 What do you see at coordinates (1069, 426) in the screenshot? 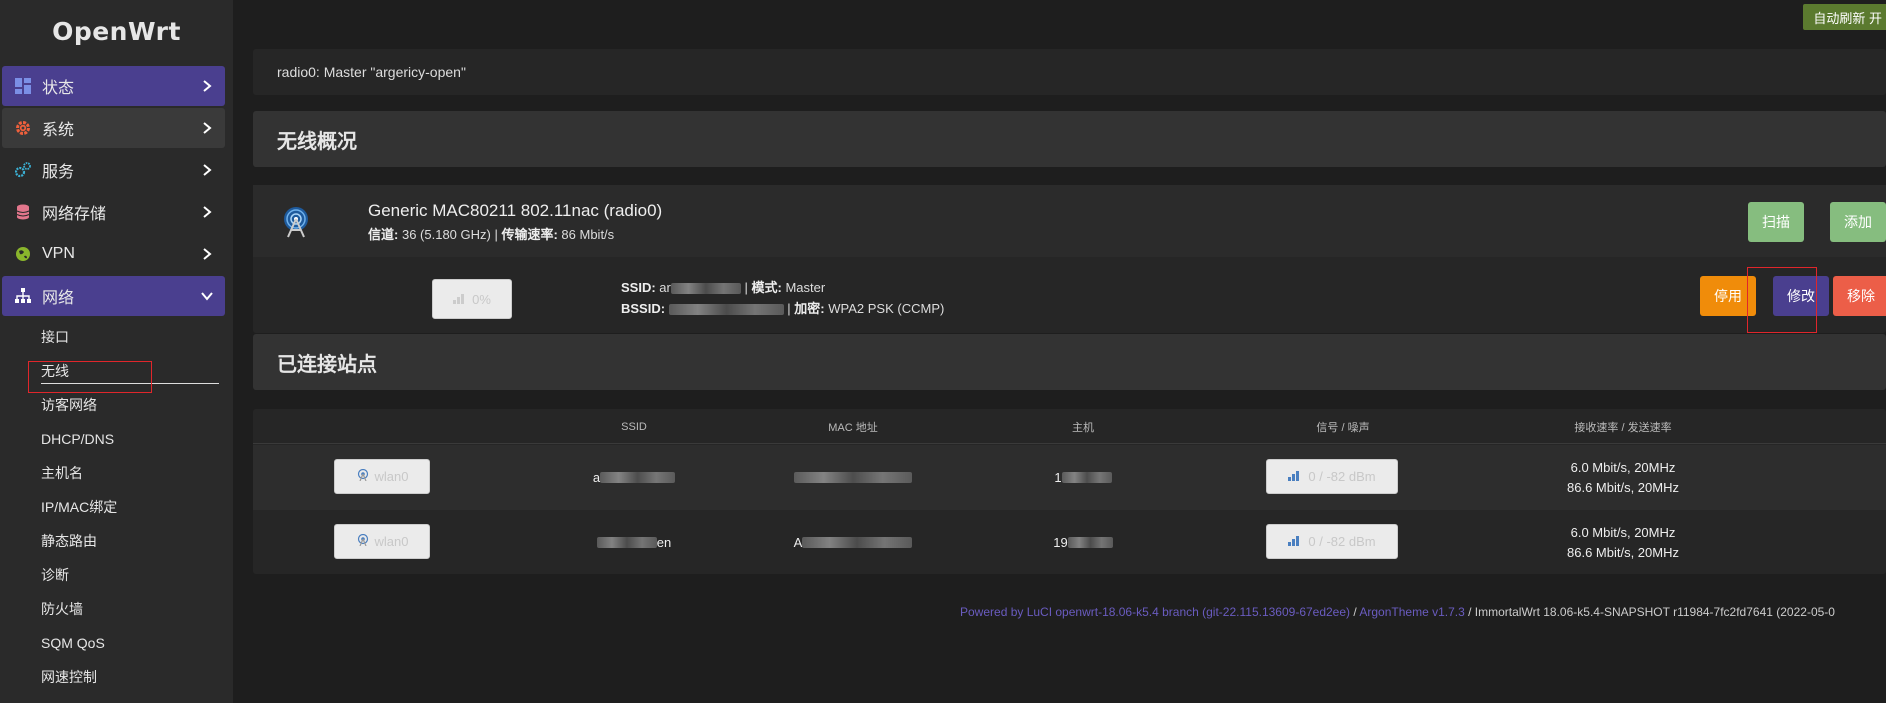
I see `table-header: SSID MAC 地址 主机 信号 / 噪声 接收速率 / 发送速率` at bounding box center [1069, 426].